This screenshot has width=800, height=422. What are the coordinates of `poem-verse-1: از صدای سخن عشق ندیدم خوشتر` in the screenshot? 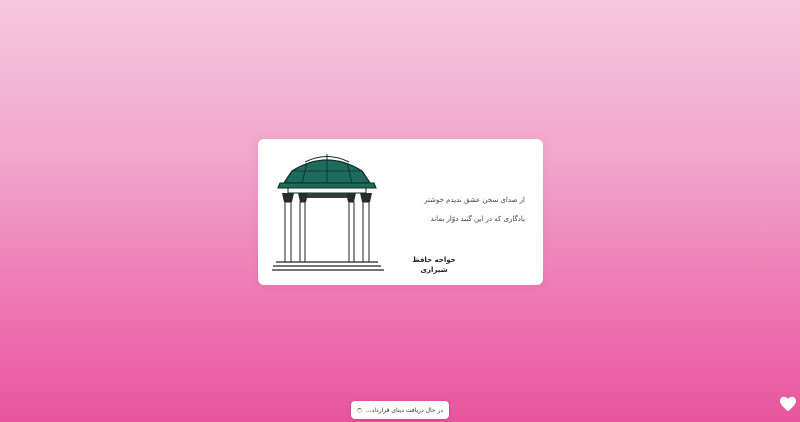 It's located at (474, 200).